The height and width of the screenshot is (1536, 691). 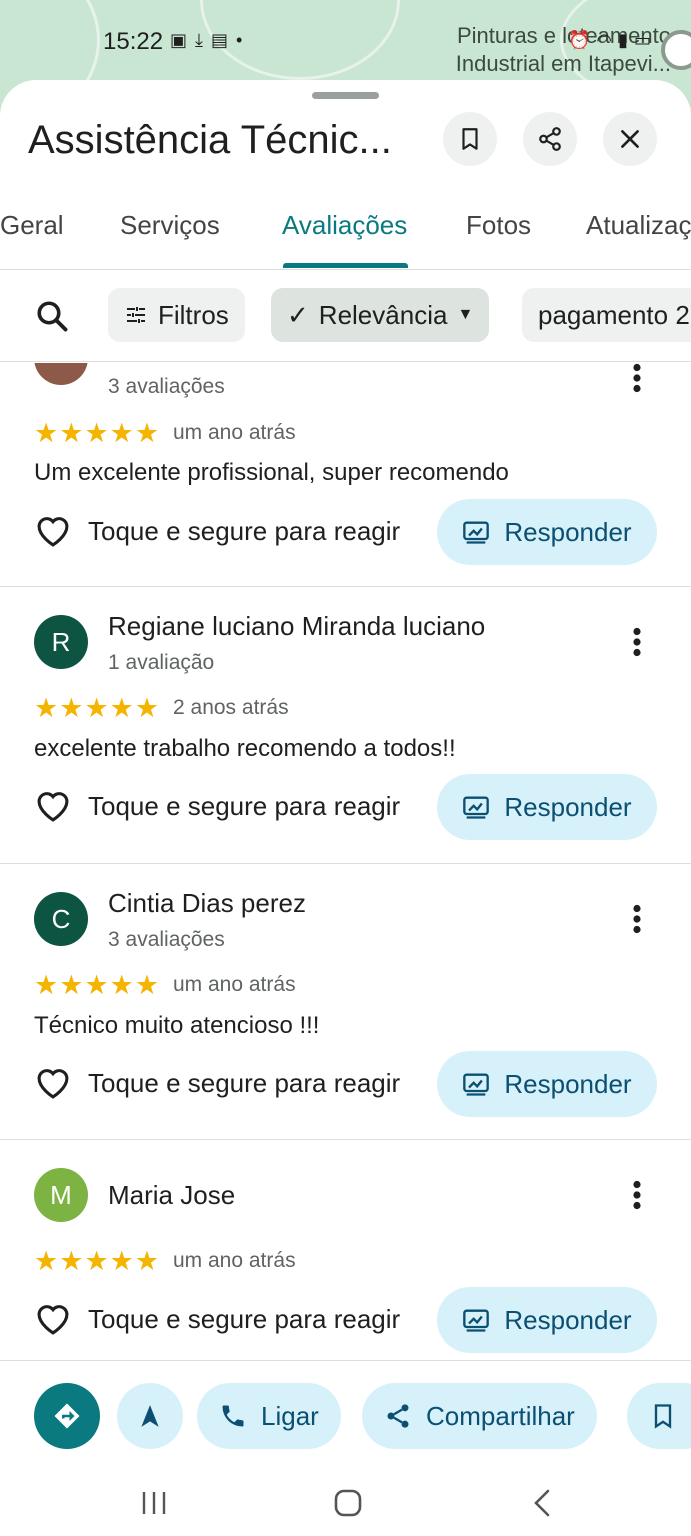 What do you see at coordinates (206, 40) in the screenshot?
I see `notification-icons: ▣ ⤓ ▤ •` at bounding box center [206, 40].